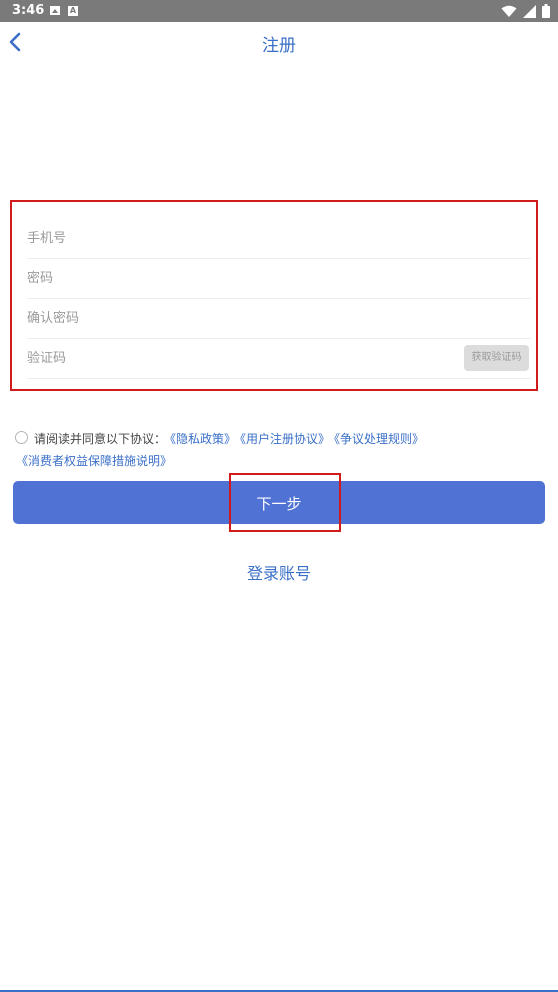 This screenshot has width=558, height=992. I want to click on page-title: 注册, so click(279, 46).